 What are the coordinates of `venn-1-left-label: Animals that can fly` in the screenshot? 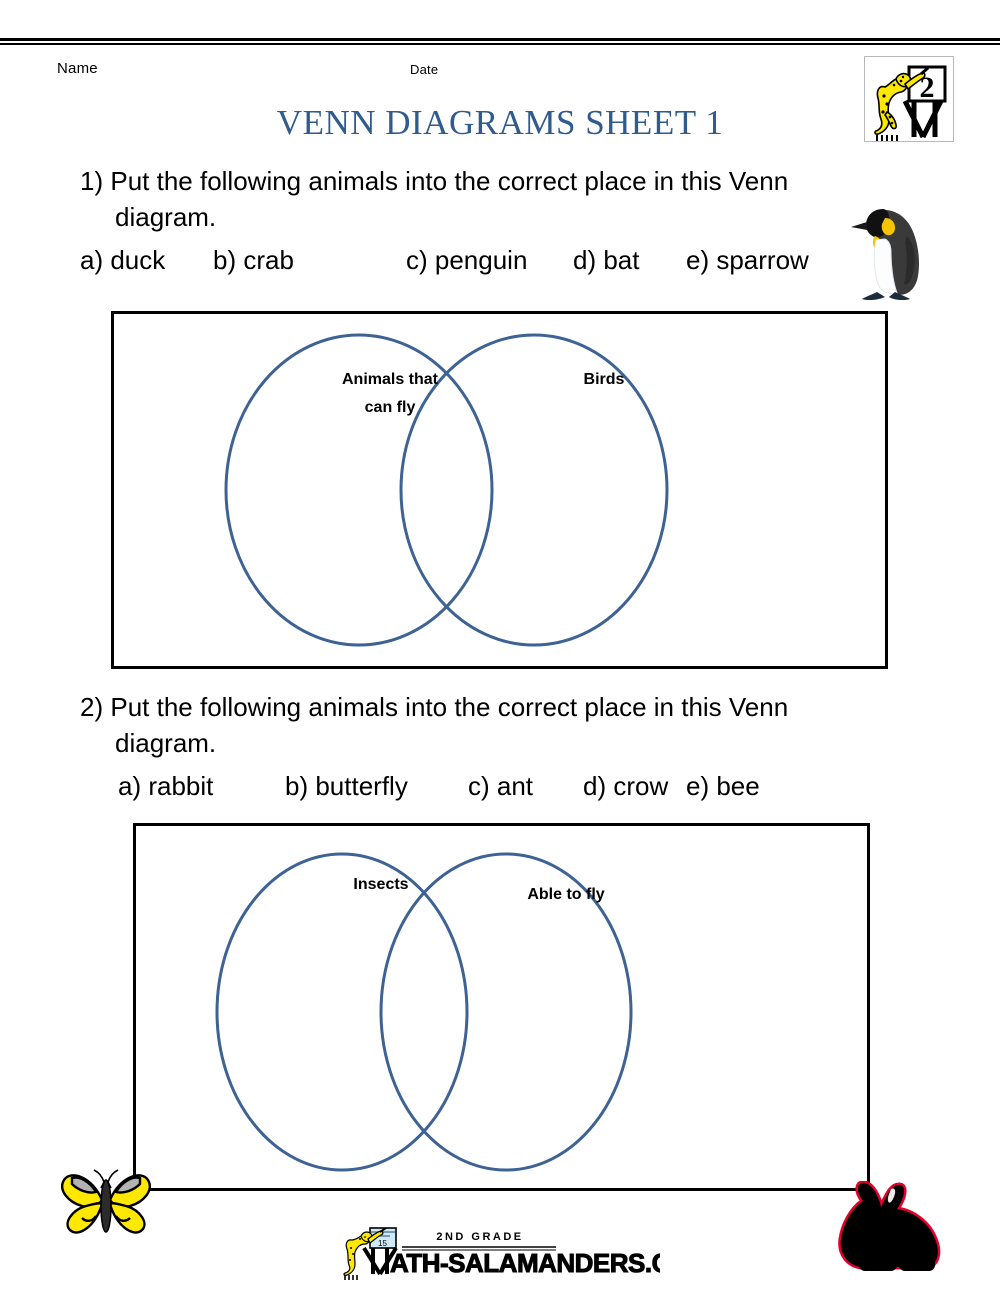 It's located at (390, 394).